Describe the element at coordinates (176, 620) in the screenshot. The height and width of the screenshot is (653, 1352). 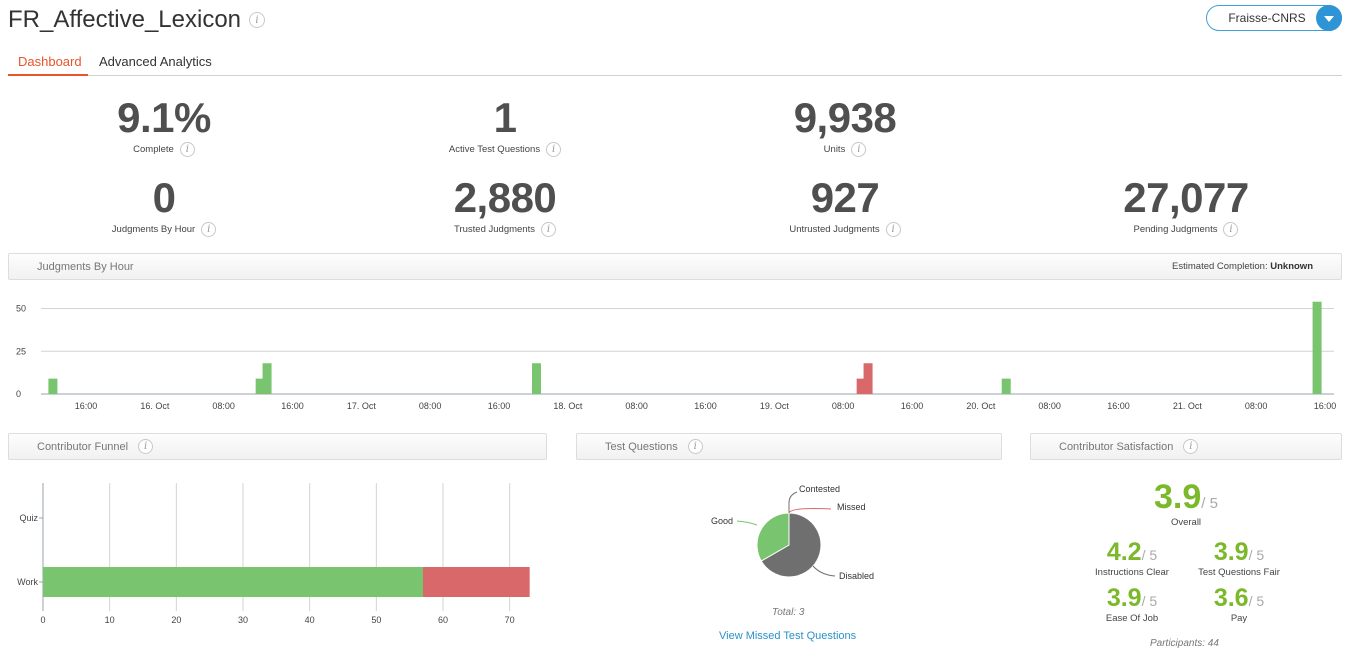
I see `x-tick-label: 20` at that location.